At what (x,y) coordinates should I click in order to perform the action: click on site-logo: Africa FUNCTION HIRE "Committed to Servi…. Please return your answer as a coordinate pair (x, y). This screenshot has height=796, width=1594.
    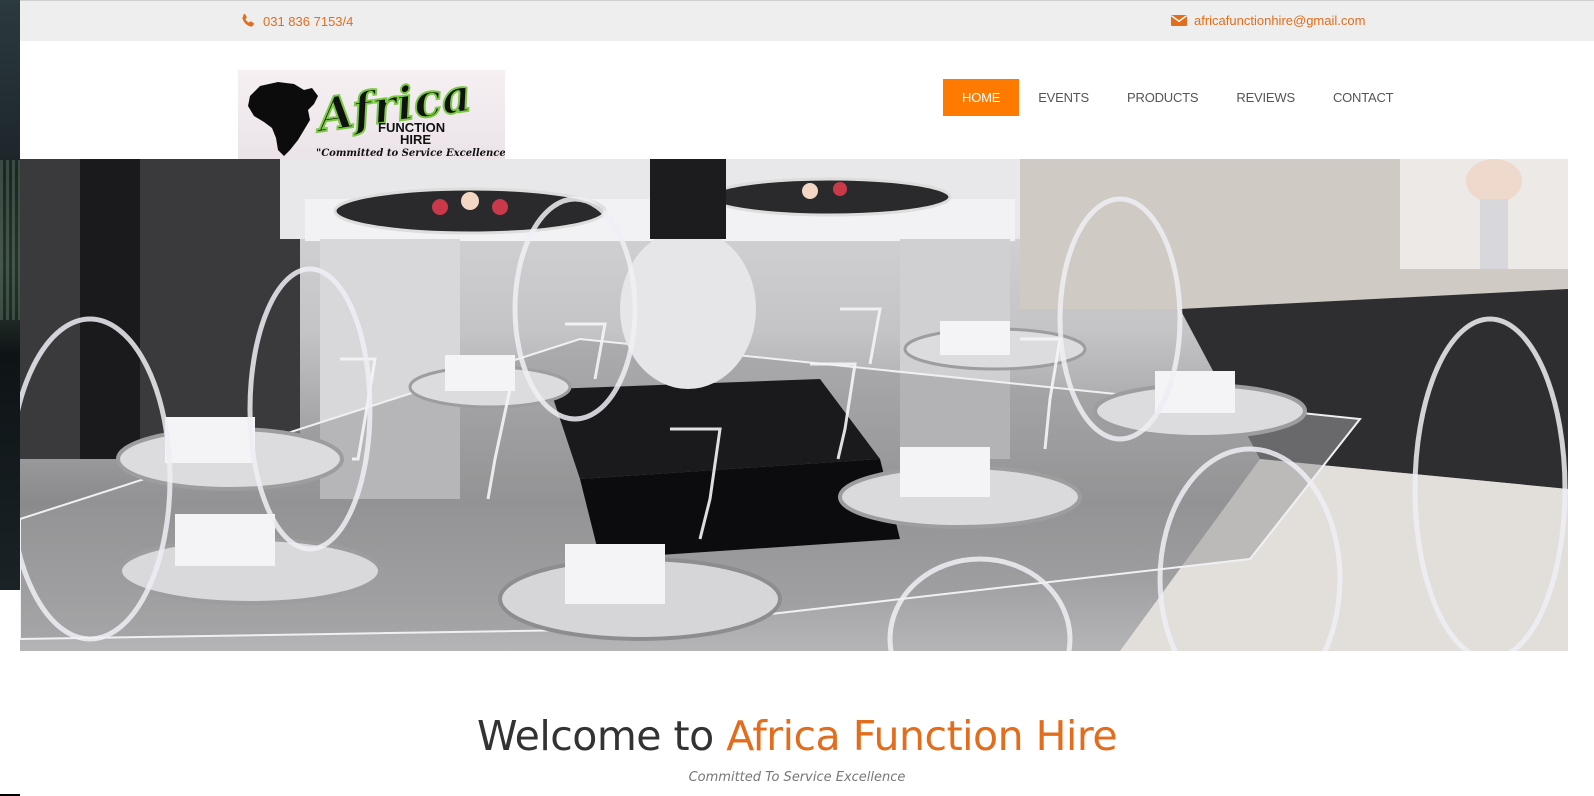
    Looking at the image, I should click on (371, 114).